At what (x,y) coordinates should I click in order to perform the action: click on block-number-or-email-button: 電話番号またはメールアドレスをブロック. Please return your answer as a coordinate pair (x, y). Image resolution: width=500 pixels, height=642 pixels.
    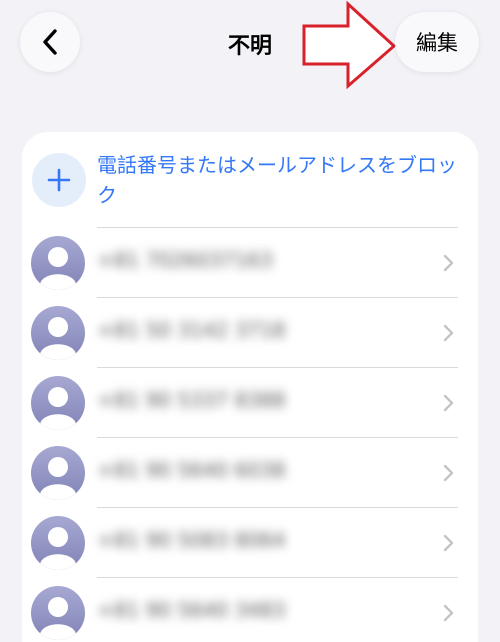
    Looking at the image, I should click on (250, 179).